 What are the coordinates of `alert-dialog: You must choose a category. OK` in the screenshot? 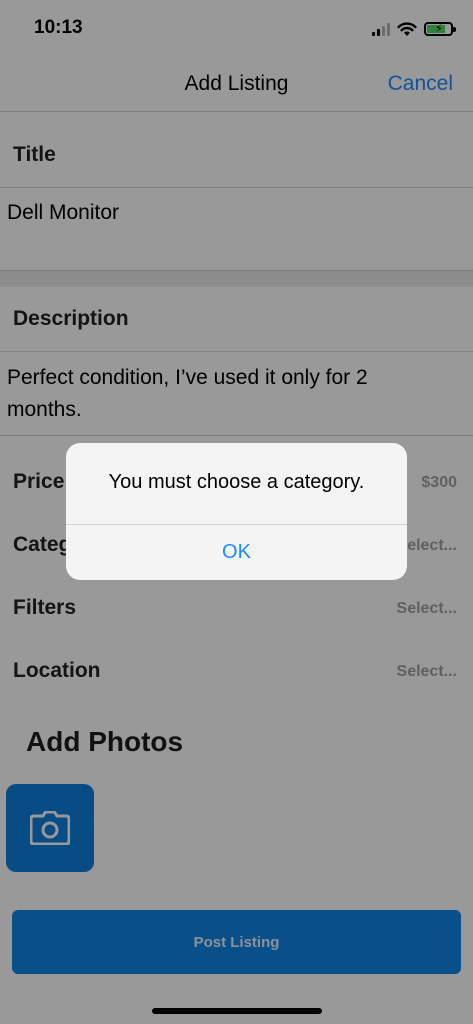 It's located at (236, 511).